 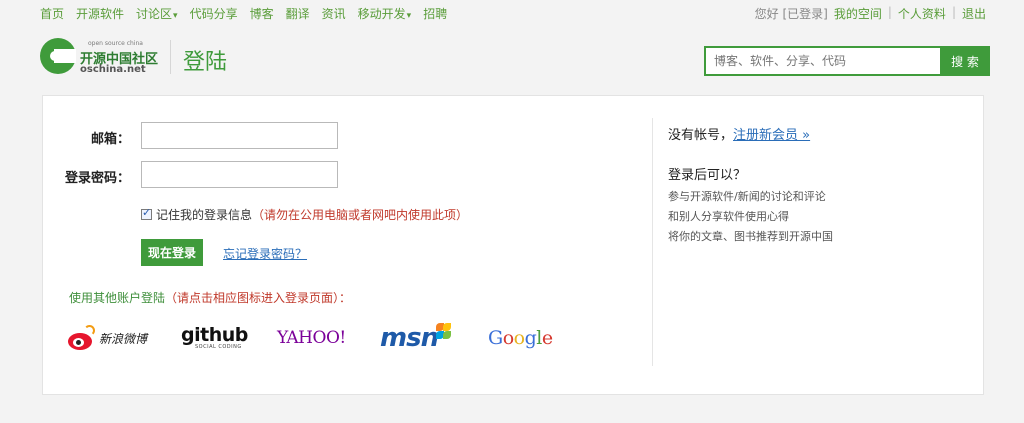 I want to click on other-login-prefix: 使用其他账户登陆, so click(x=117, y=298).